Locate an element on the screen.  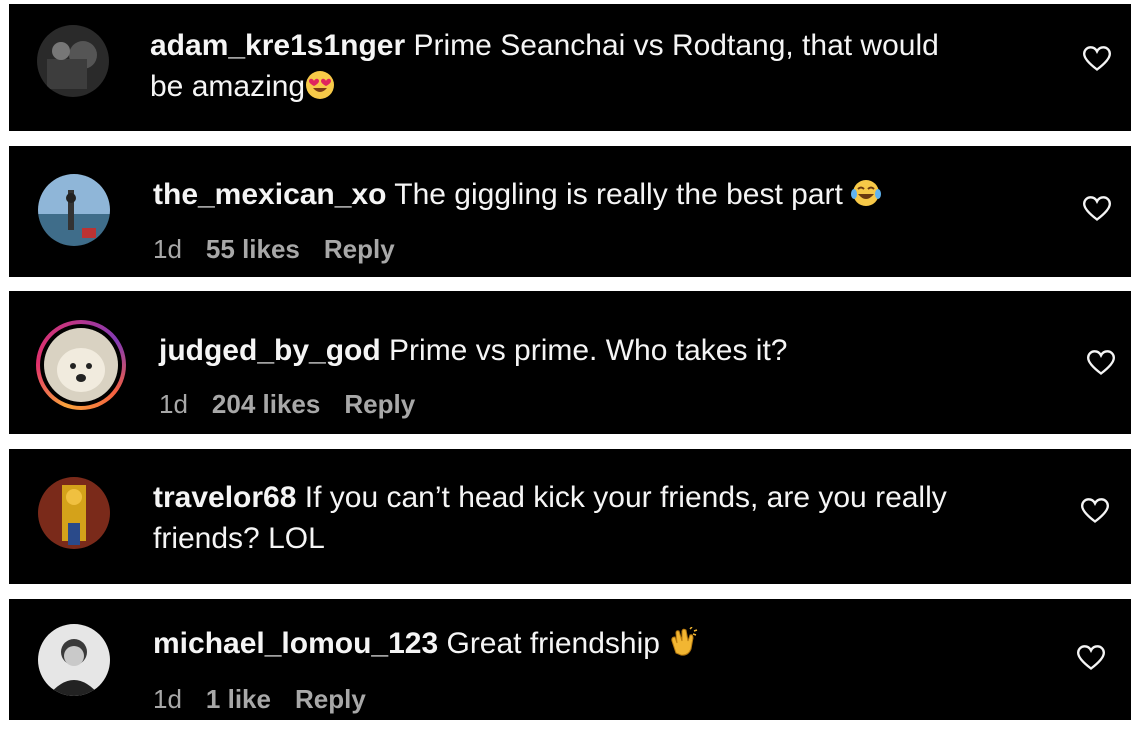
likes-count: 55 likes is located at coordinates (253, 249).